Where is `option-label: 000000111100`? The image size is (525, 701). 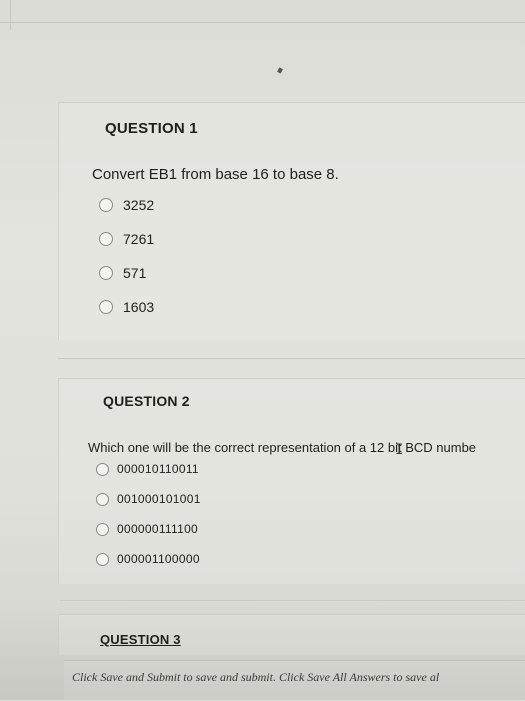
option-label: 000000111100 is located at coordinates (158, 529).